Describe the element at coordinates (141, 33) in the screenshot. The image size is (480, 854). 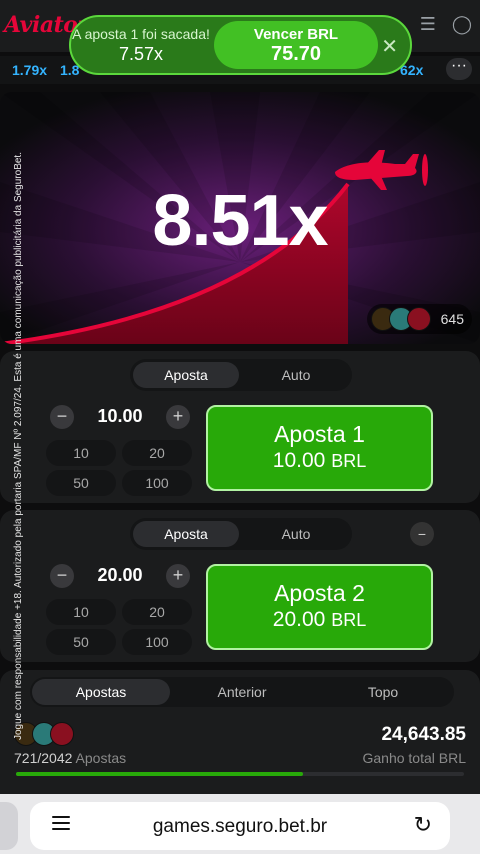
I see `toast-message: A aposta 1 foi sacada!` at that location.